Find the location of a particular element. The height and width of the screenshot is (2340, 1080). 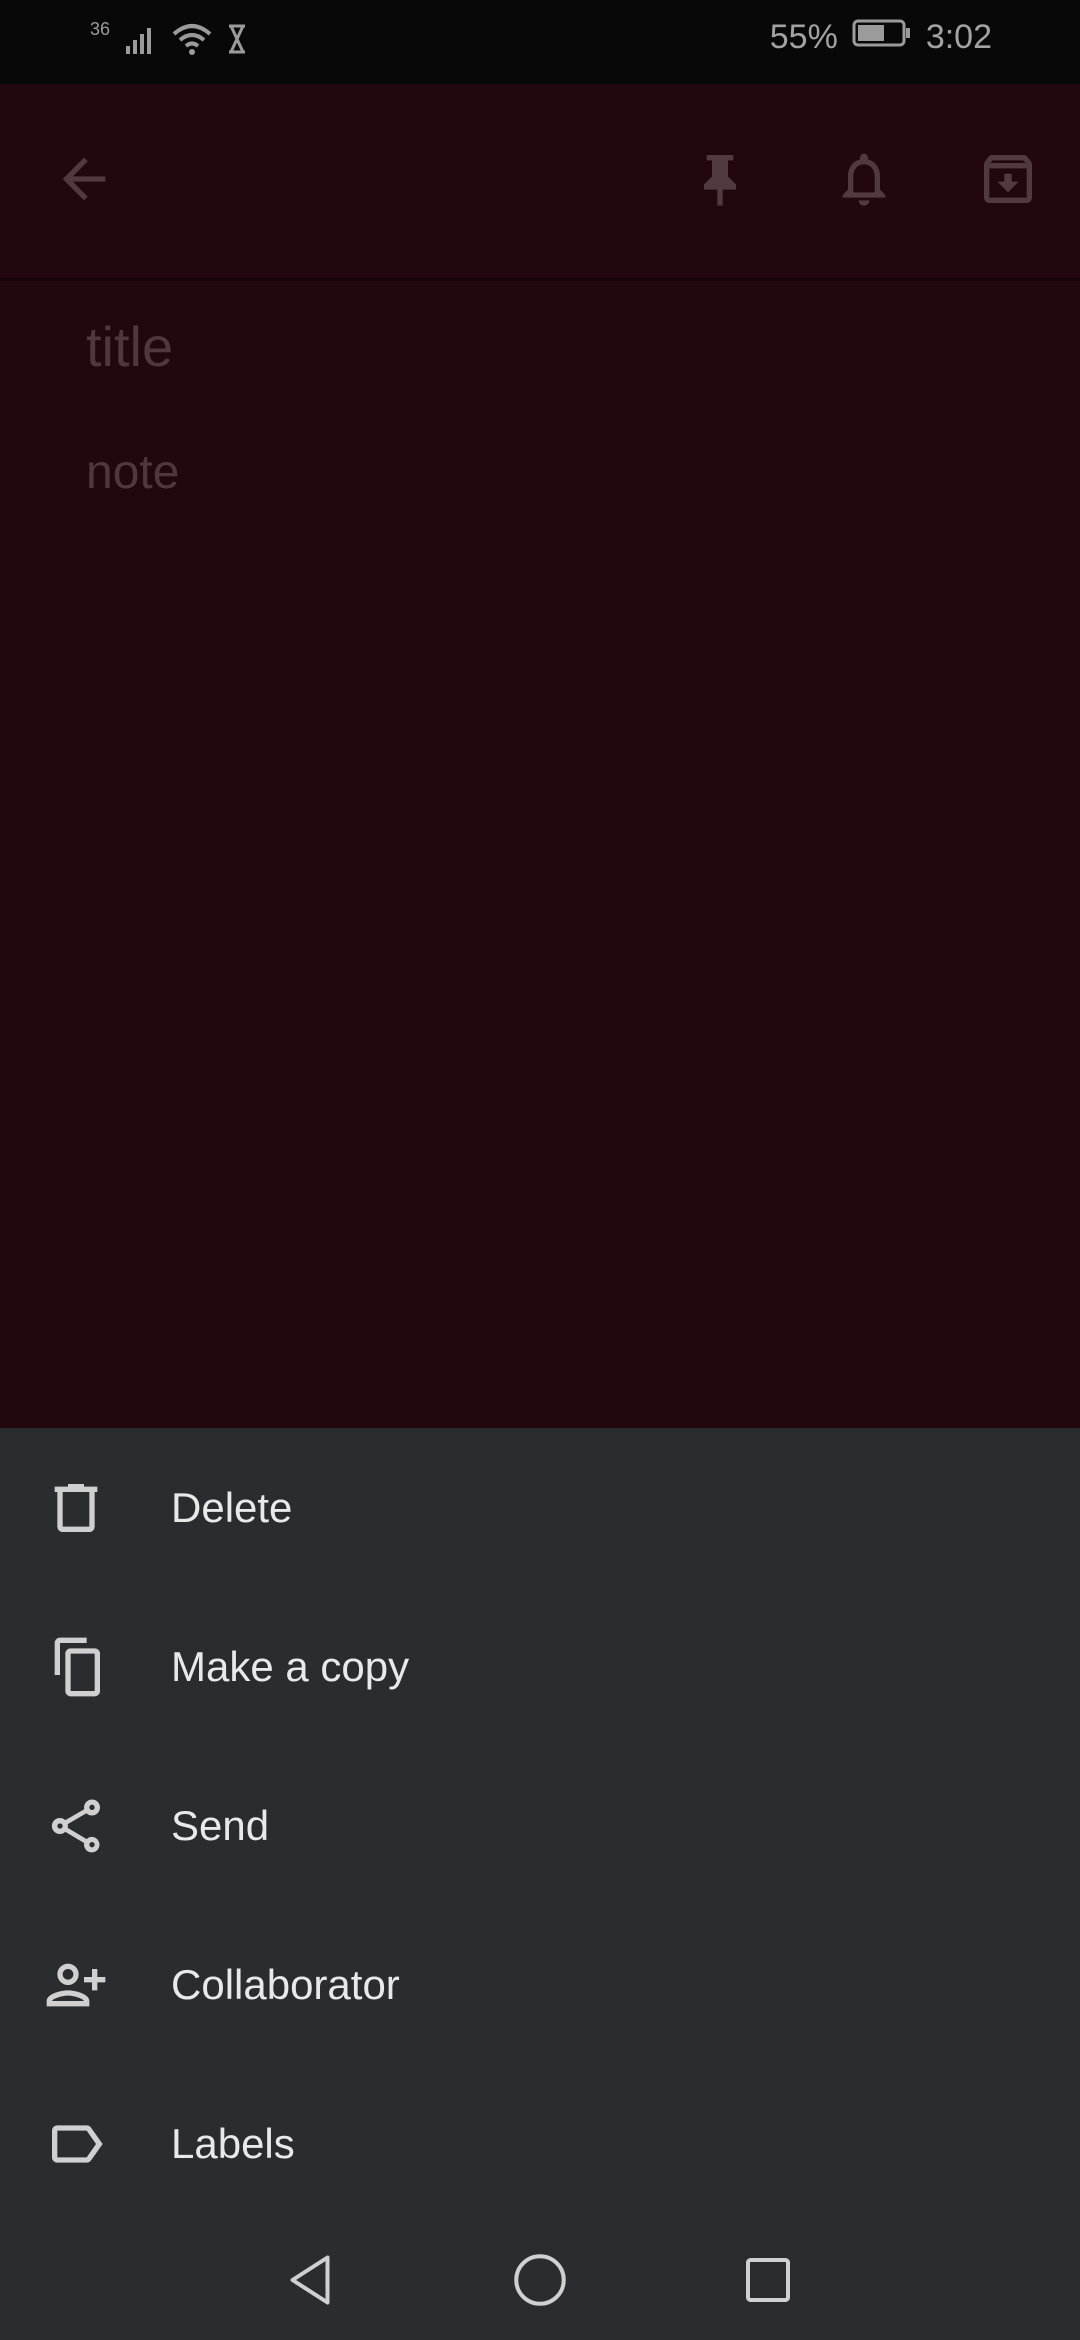

menu-item-label: Delete is located at coordinates (232, 1507).